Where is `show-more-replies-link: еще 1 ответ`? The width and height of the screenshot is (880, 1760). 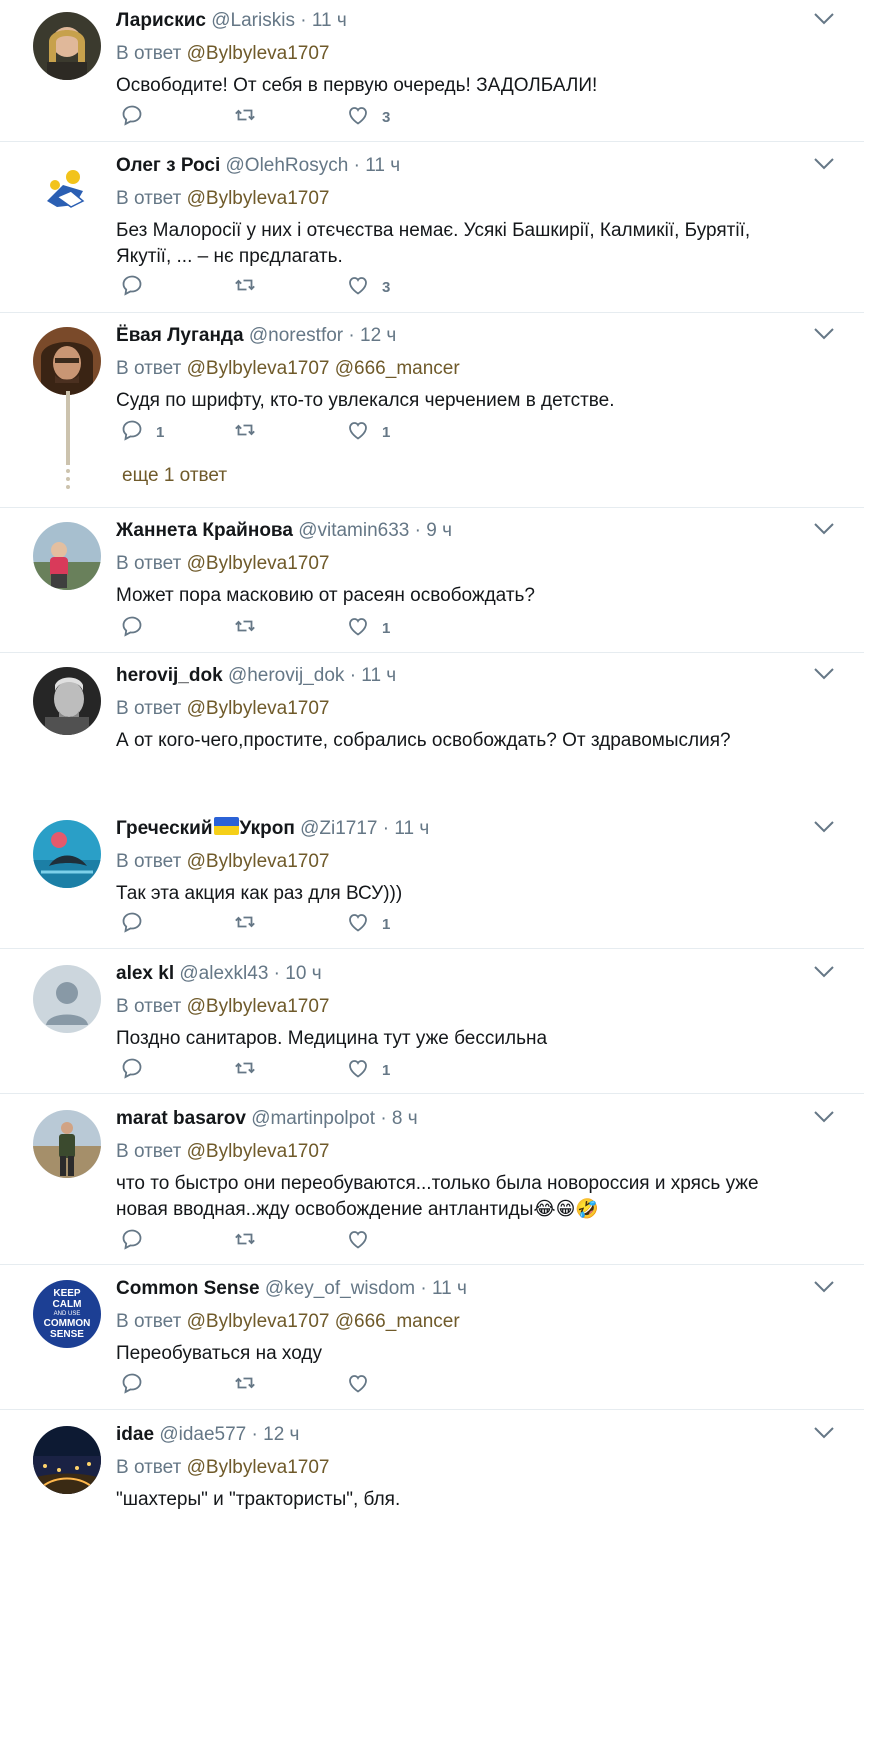
show-more-replies-link: еще 1 ответ is located at coordinates (174, 476).